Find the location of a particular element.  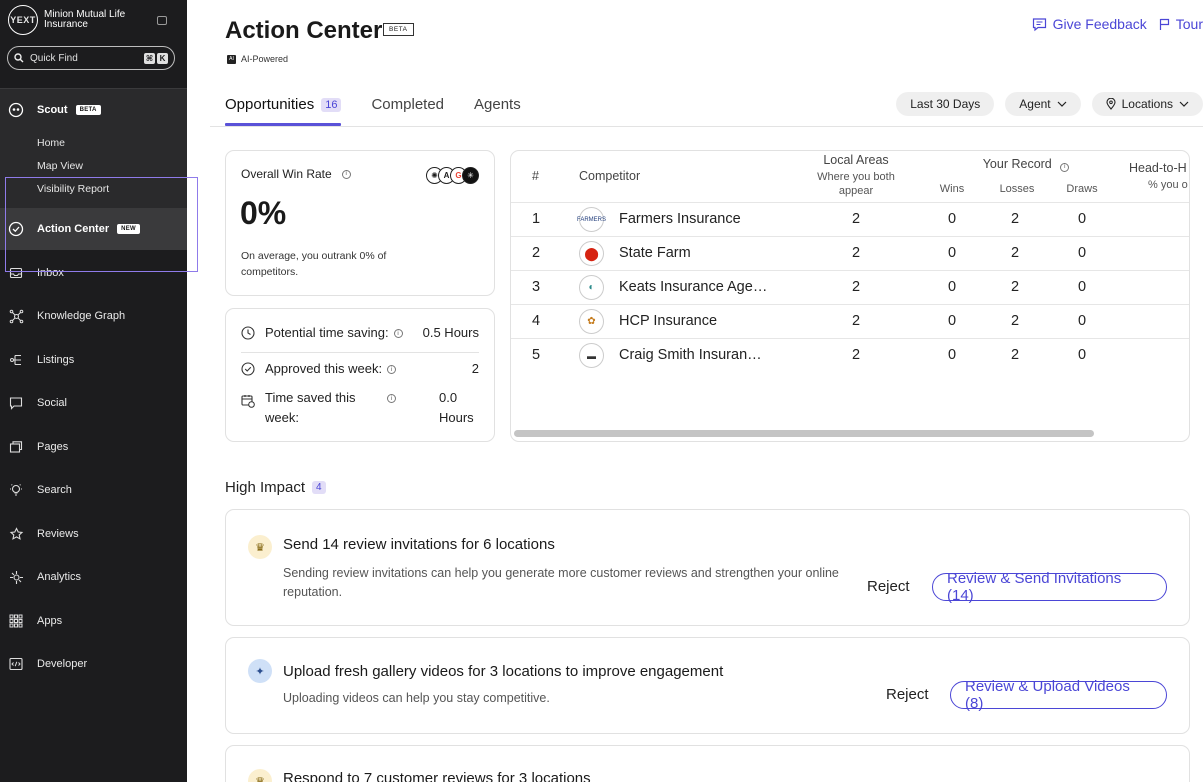

knowledge-graph-icon is located at coordinates (16, 316).